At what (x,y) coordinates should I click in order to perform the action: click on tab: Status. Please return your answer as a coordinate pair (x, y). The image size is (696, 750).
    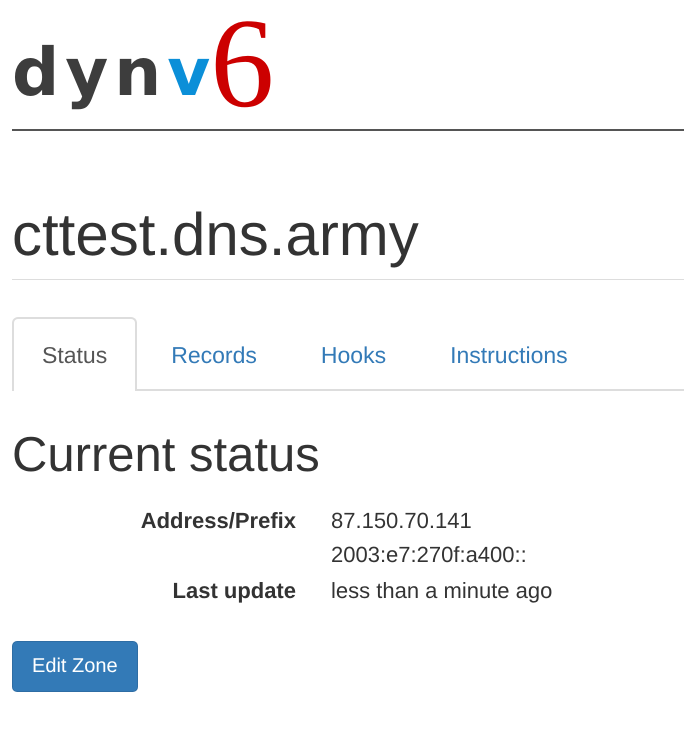
    Looking at the image, I should click on (75, 354).